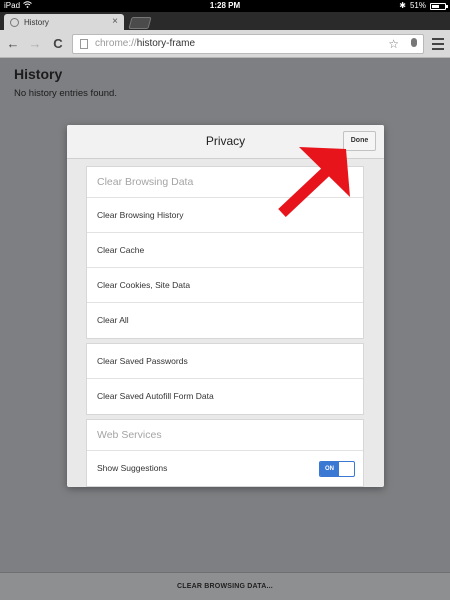  Describe the element at coordinates (402, 5) in the screenshot. I see `bluetooth-icon: ✱` at that location.